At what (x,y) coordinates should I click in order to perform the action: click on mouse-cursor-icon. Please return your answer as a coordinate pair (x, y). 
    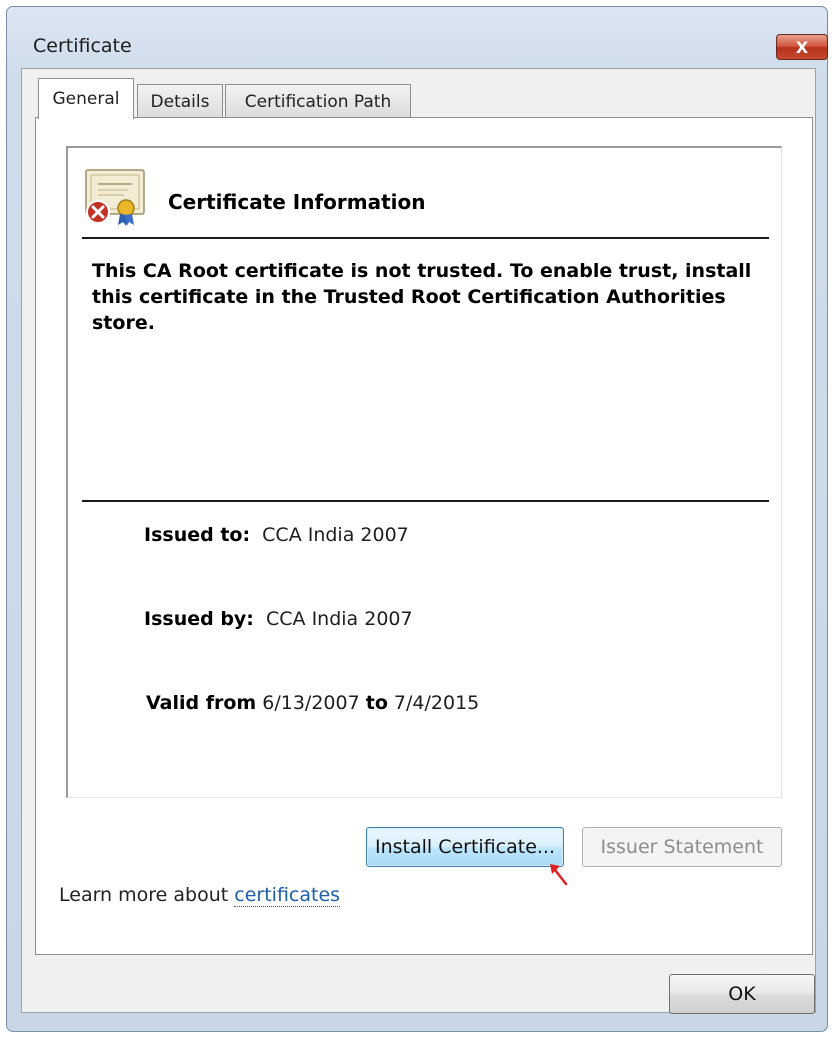
    Looking at the image, I should click on (559, 875).